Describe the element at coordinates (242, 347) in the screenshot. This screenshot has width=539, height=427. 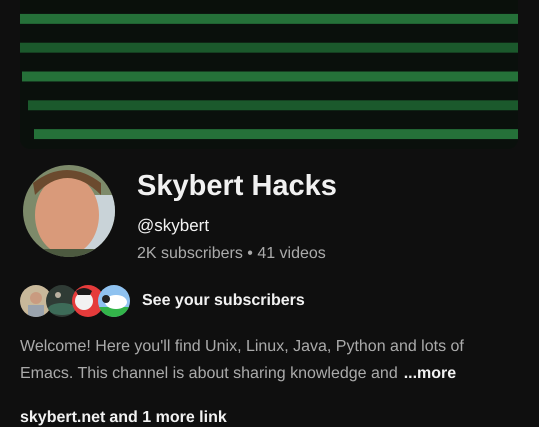
I see `description-line: Welcome! Here you'll find Unix, Linux, Java, Python and lots of` at that location.